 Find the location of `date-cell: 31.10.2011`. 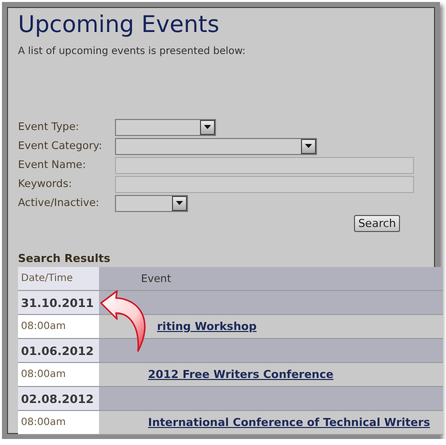

date-cell: 31.10.2011 is located at coordinates (58, 302).